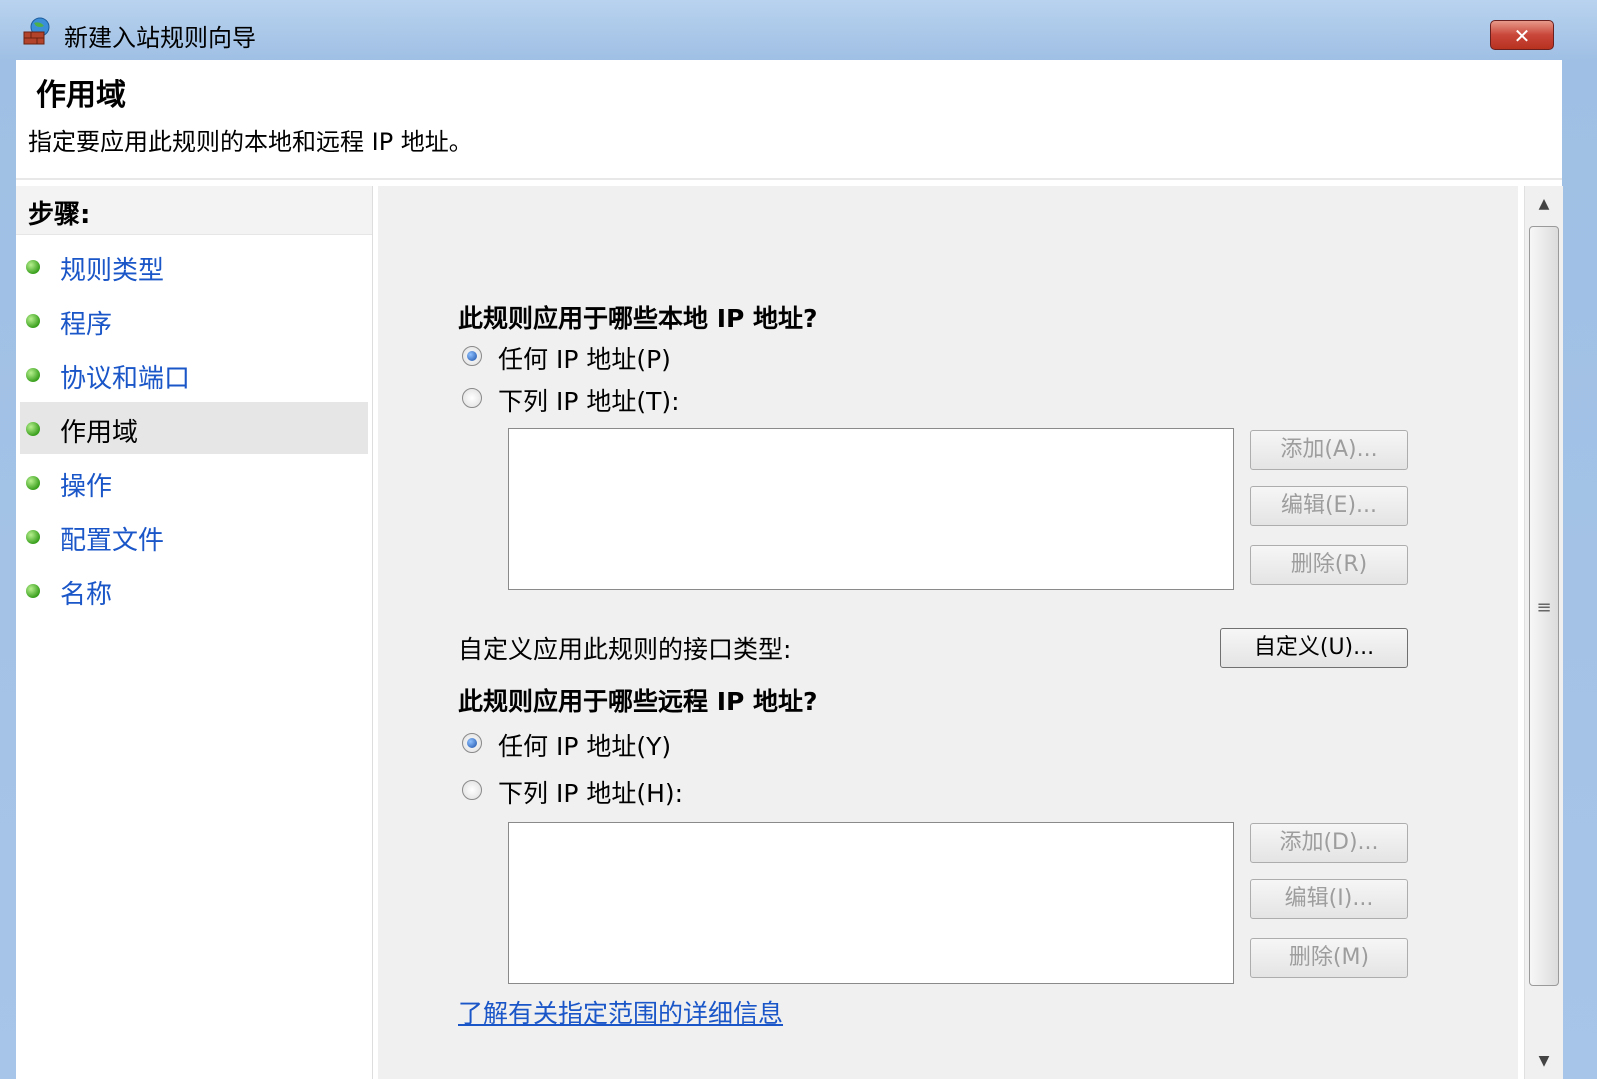 The height and width of the screenshot is (1079, 1597). Describe the element at coordinates (1544, 1061) in the screenshot. I see `scroll-down-arrow-icon: ▼` at that location.